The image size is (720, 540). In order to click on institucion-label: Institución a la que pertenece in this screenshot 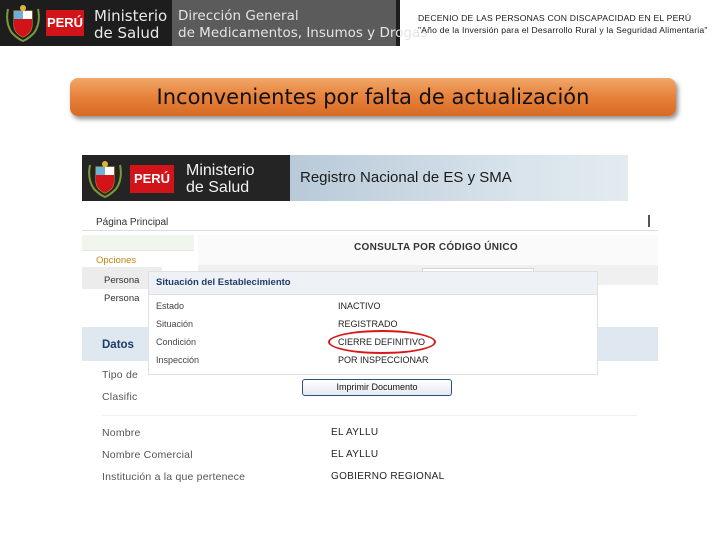, I will do `click(174, 477)`.